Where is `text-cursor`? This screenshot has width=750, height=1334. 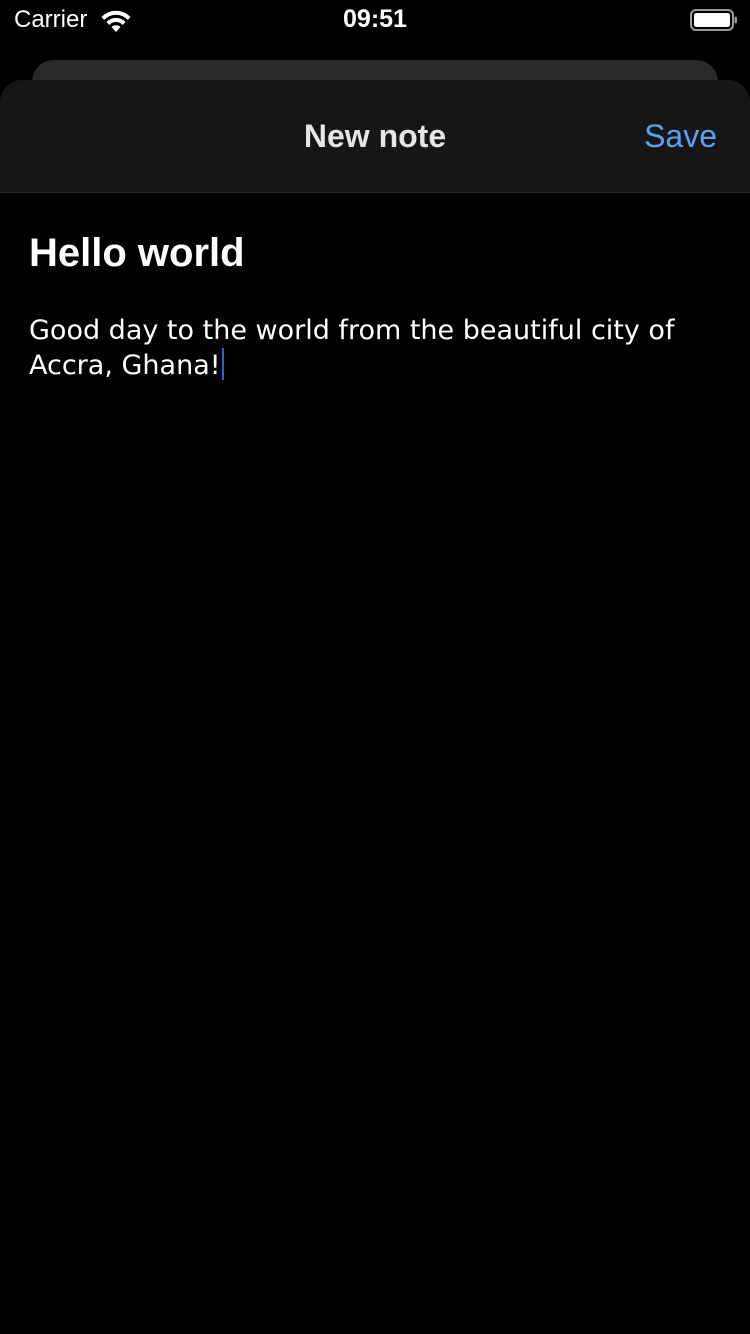 text-cursor is located at coordinates (222, 364).